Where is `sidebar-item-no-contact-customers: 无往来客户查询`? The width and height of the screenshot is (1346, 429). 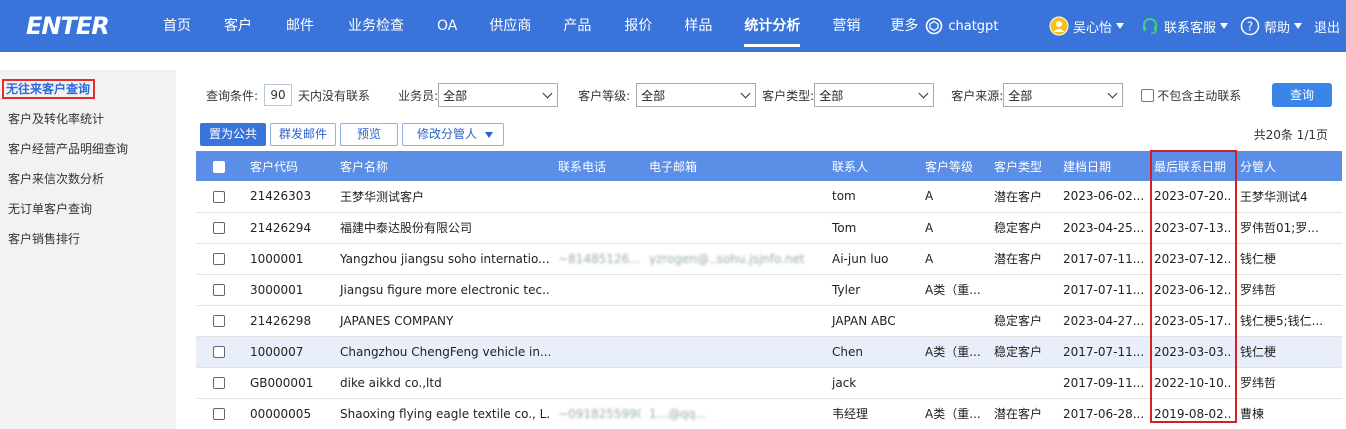 sidebar-item-no-contact-customers: 无往来客户查询 is located at coordinates (88, 89).